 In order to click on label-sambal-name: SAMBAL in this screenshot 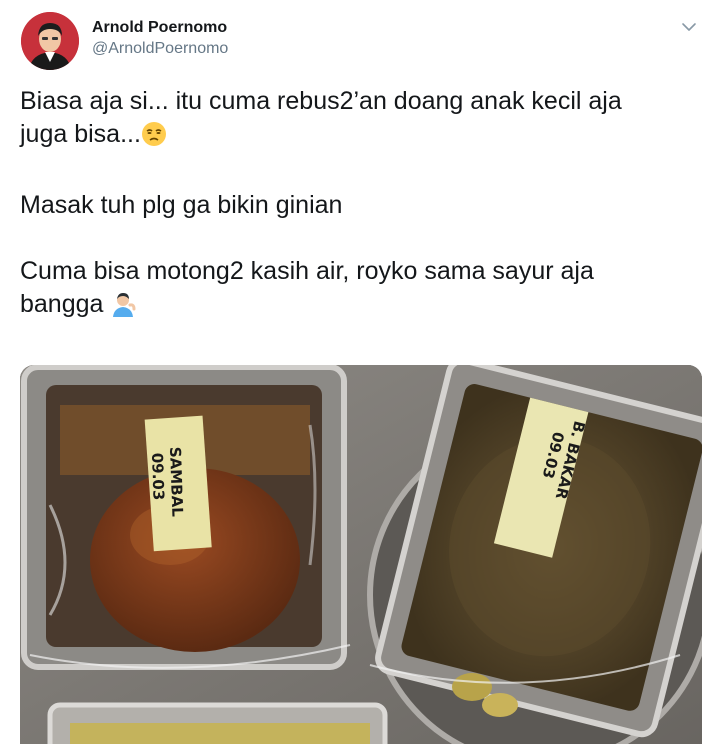, I will do `click(176, 482)`.